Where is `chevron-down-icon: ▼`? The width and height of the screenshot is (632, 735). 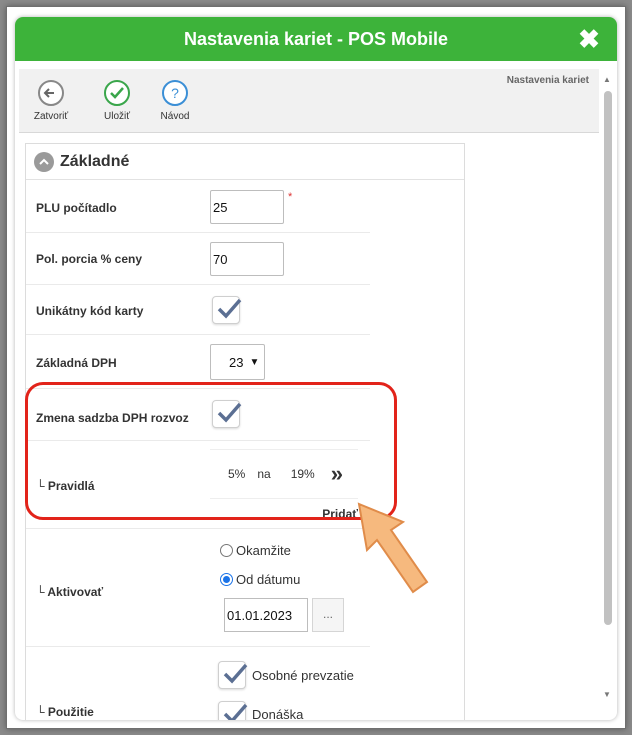 chevron-down-icon: ▼ is located at coordinates (254, 362).